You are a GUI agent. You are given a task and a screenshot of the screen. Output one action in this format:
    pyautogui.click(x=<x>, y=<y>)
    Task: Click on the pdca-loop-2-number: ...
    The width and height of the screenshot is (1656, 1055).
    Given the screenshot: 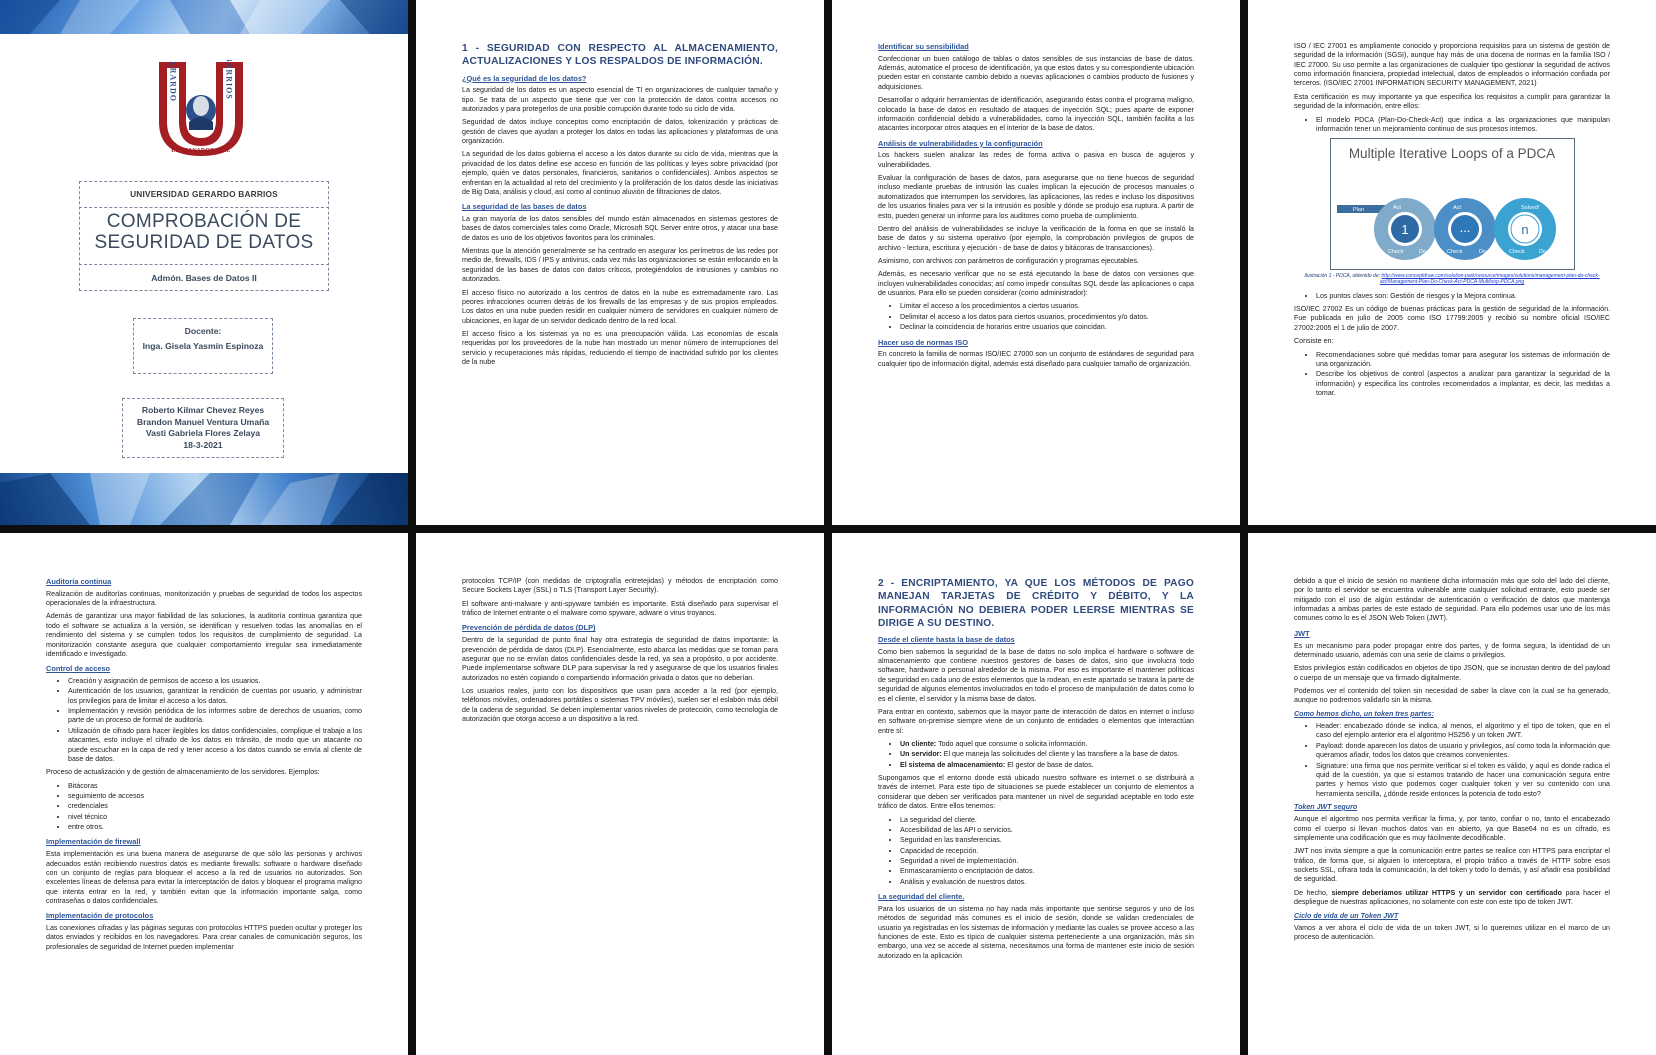 What is the action you would take?
    pyautogui.click(x=1464, y=227)
    